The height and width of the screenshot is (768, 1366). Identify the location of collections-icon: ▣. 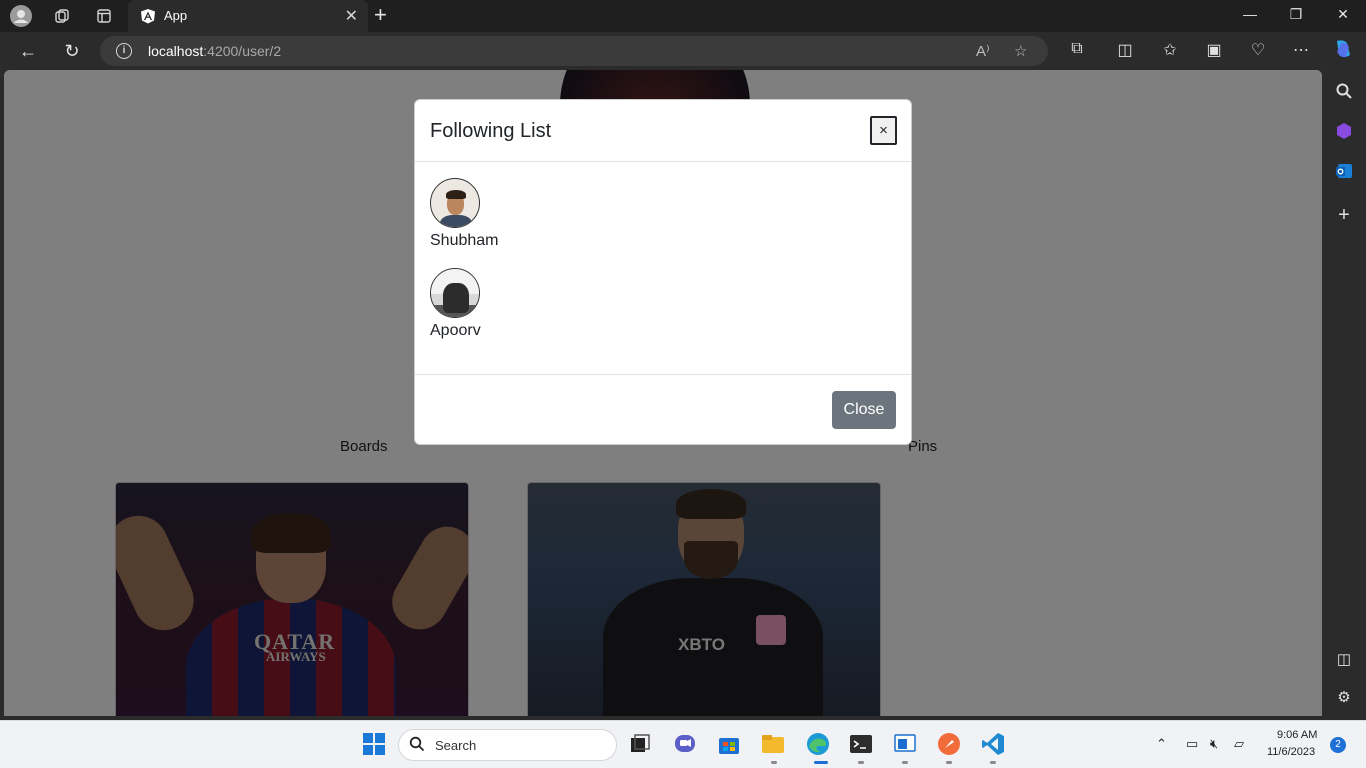
(1214, 50).